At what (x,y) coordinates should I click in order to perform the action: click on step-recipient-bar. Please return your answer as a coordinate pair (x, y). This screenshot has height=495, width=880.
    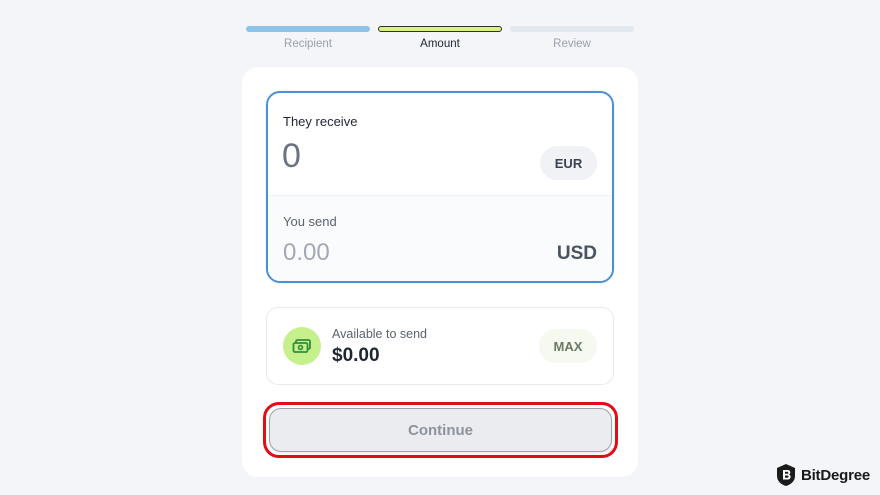
    Looking at the image, I should click on (308, 29).